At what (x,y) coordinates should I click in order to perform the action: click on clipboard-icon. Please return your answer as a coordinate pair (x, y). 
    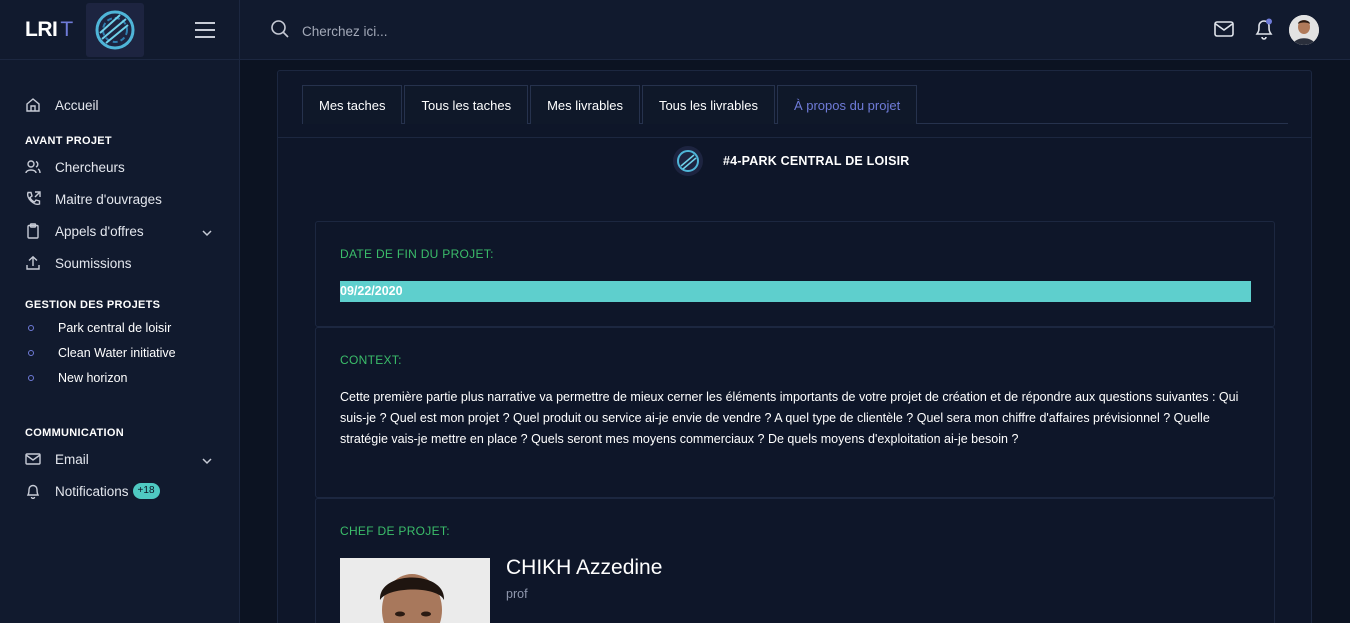
    Looking at the image, I should click on (33, 231).